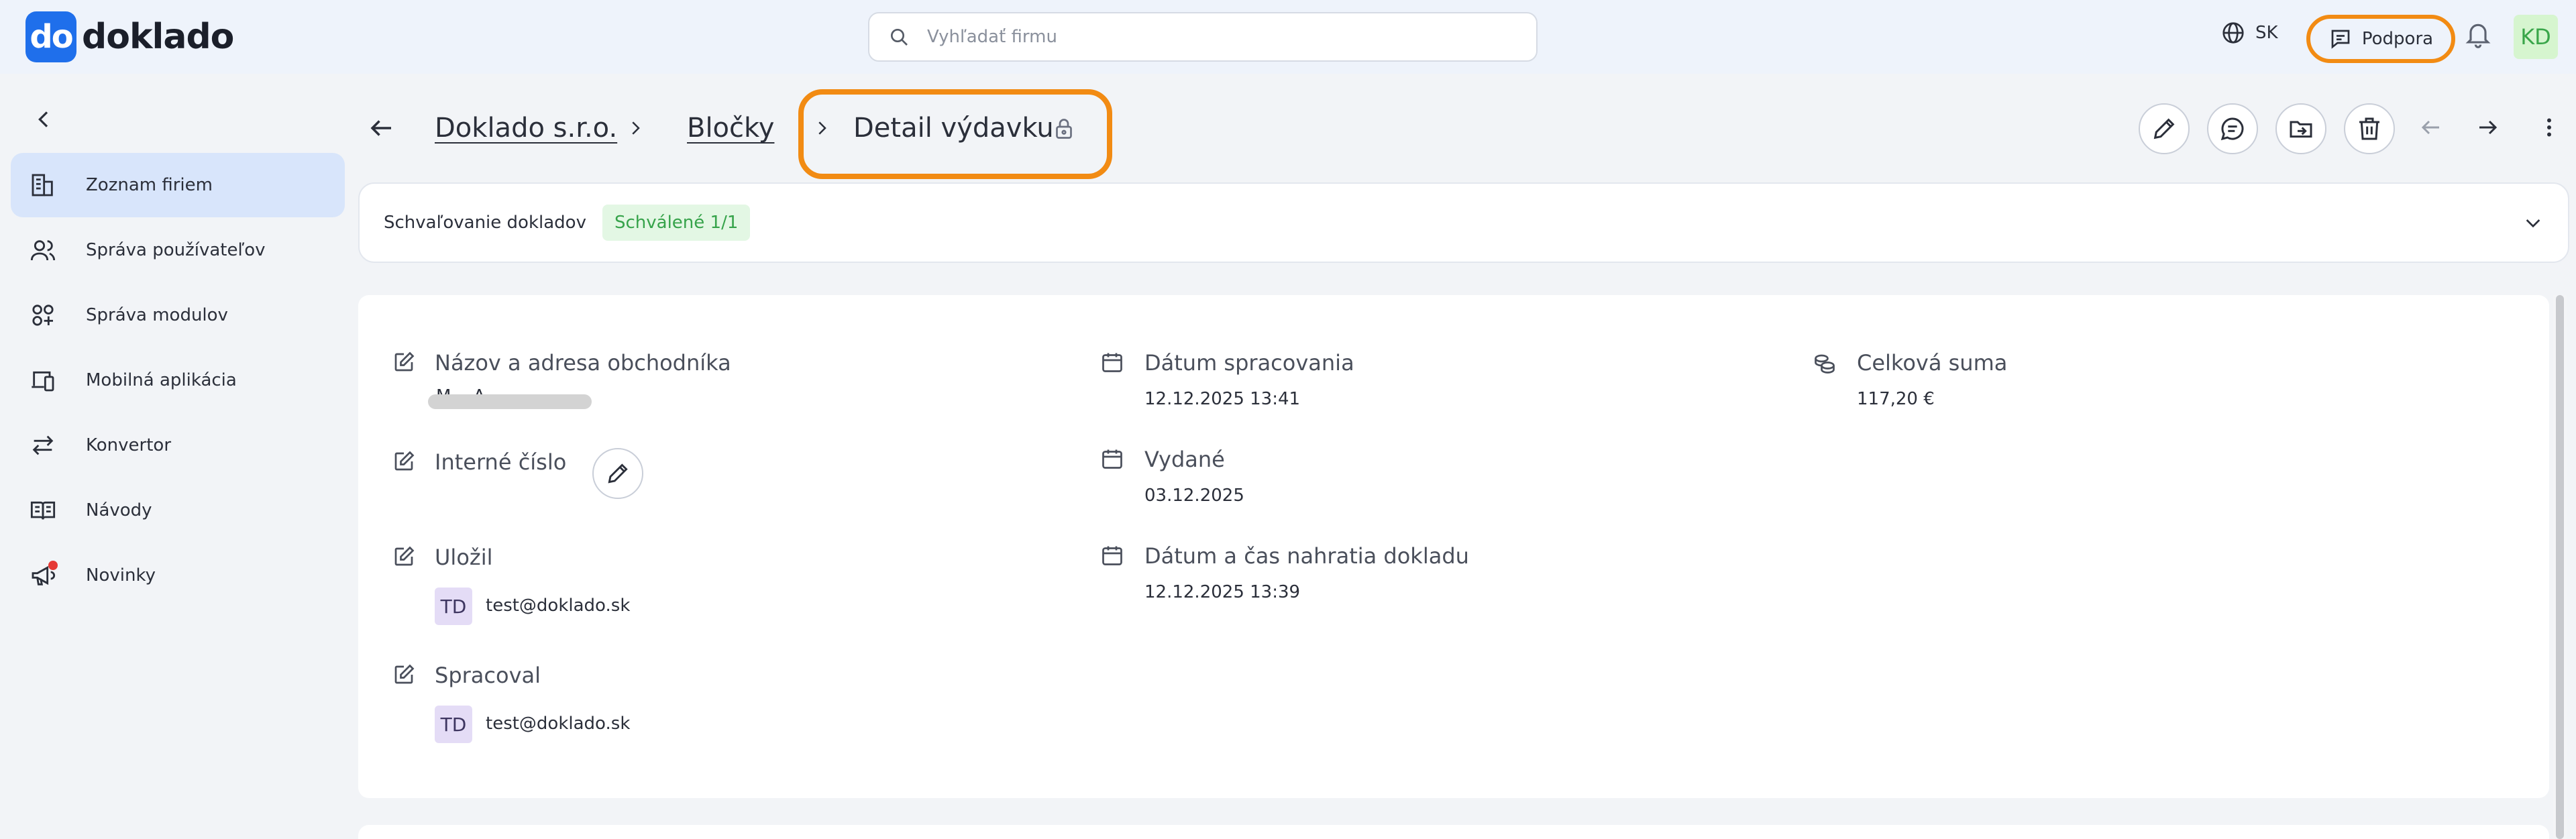  Describe the element at coordinates (43, 381) in the screenshot. I see `mobile-app-icon` at that location.